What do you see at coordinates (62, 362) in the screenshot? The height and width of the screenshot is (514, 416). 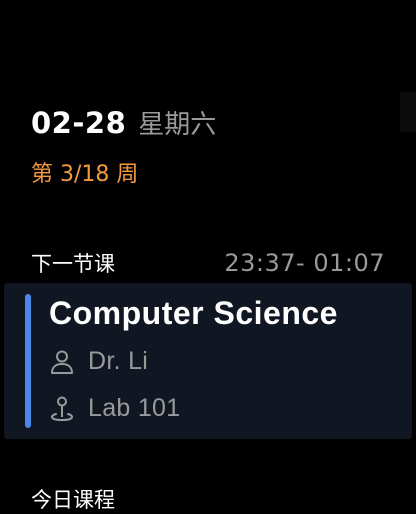 I see `person-icon` at bounding box center [62, 362].